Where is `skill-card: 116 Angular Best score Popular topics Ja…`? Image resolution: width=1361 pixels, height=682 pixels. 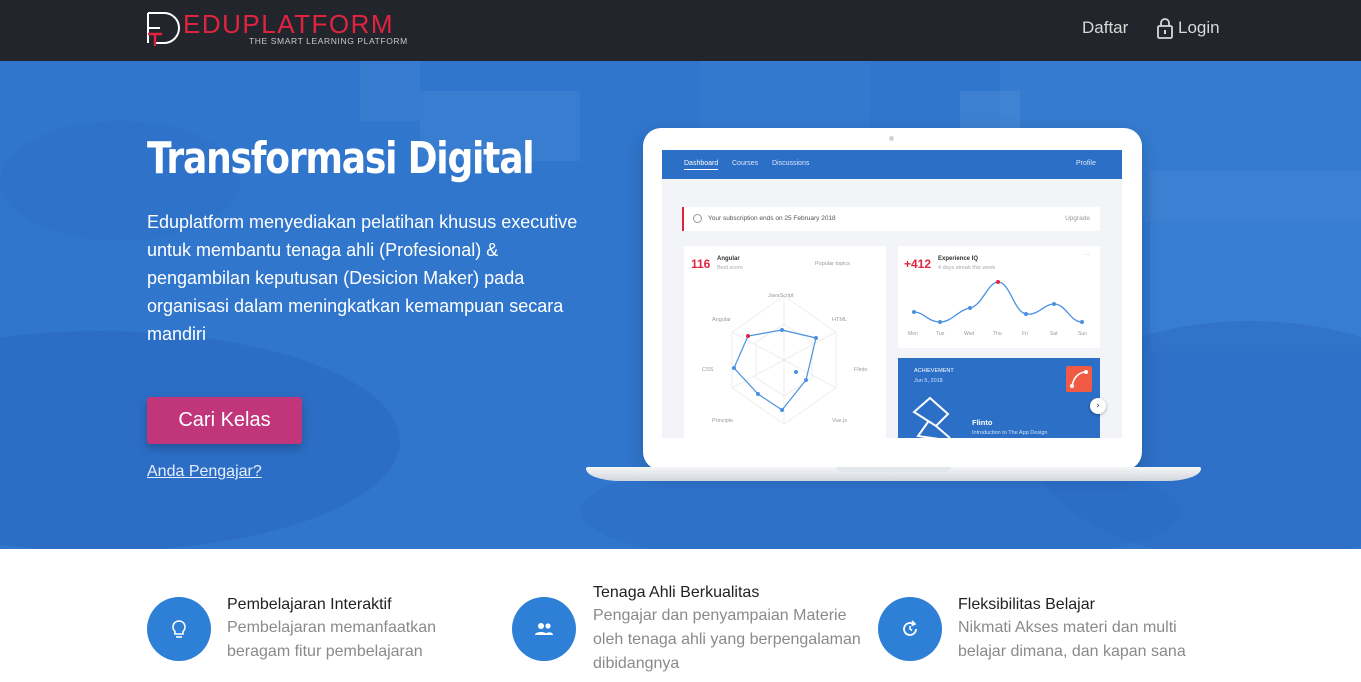
skill-card: 116 Angular Best score Popular topics Ja… is located at coordinates (785, 342).